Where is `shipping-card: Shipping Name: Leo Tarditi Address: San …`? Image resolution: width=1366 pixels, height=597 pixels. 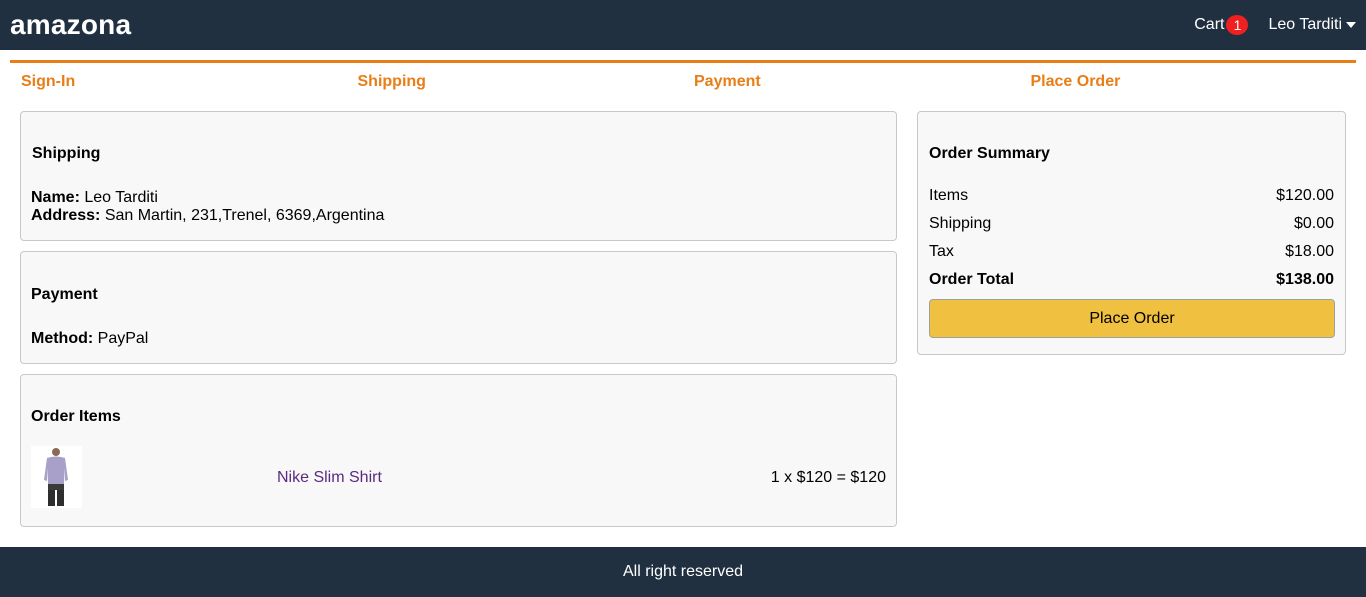
shipping-card: Shipping Name: Leo Tarditi Address: San … is located at coordinates (458, 176).